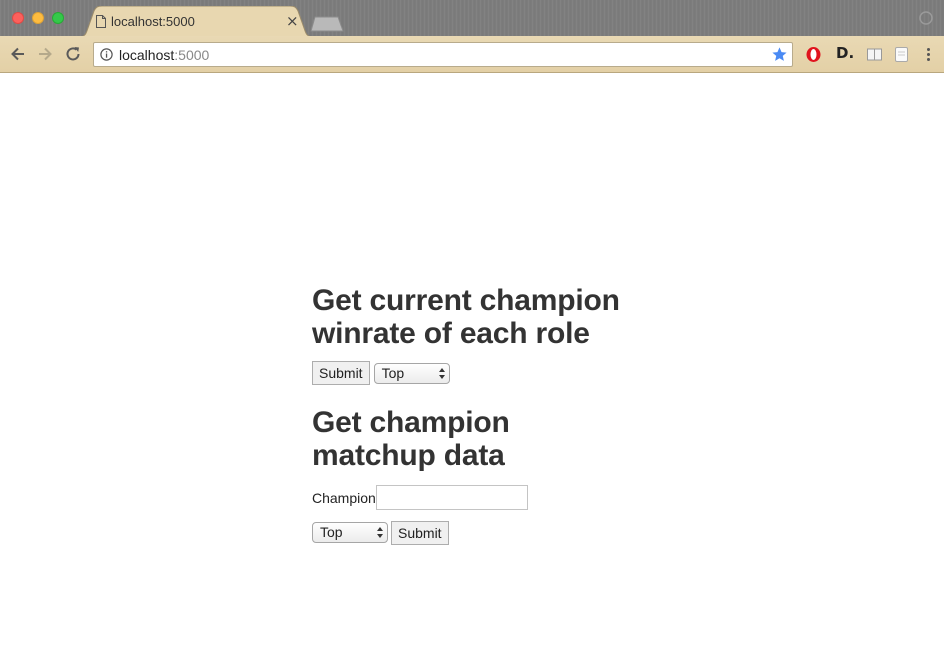 This screenshot has width=944, height=657. What do you see at coordinates (845, 53) in the screenshot?
I see `d-extension-icon: D.` at bounding box center [845, 53].